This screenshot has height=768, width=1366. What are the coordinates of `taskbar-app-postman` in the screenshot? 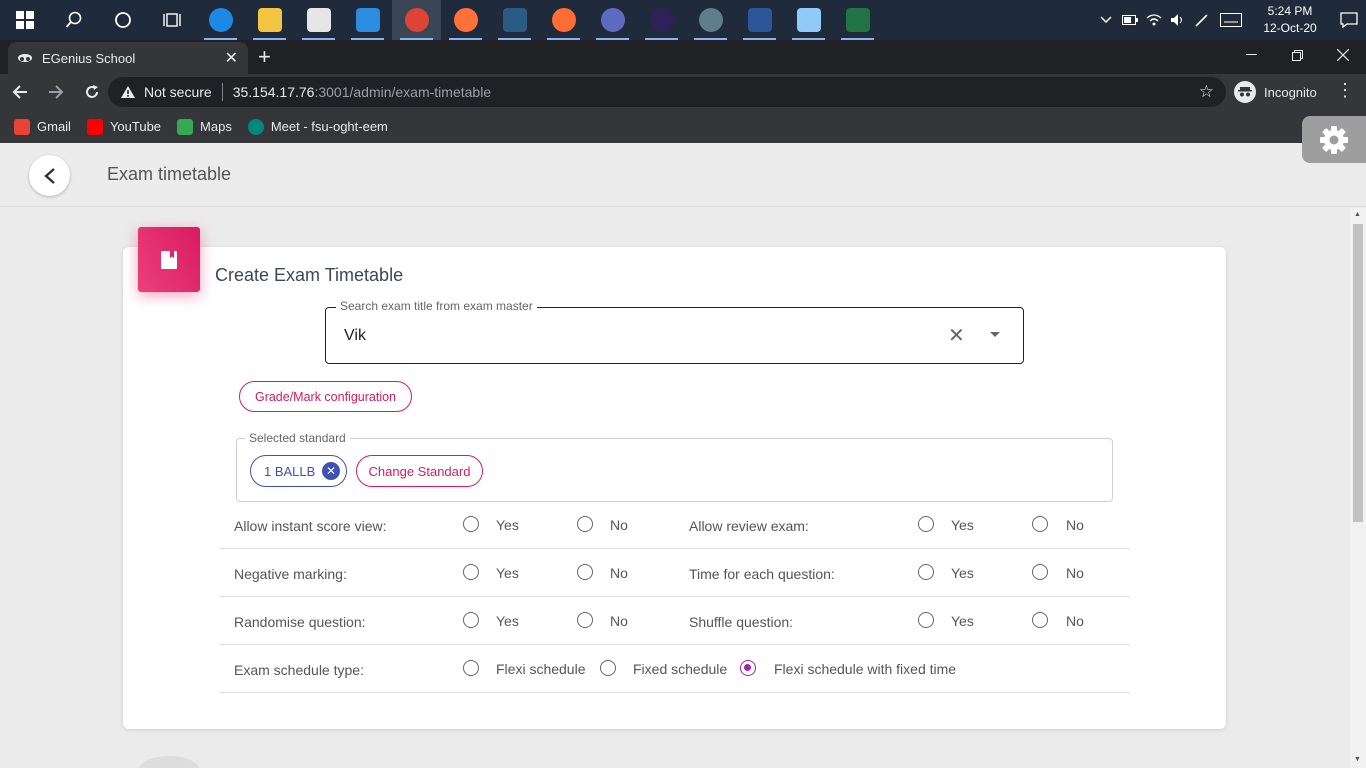 It's located at (563, 20).